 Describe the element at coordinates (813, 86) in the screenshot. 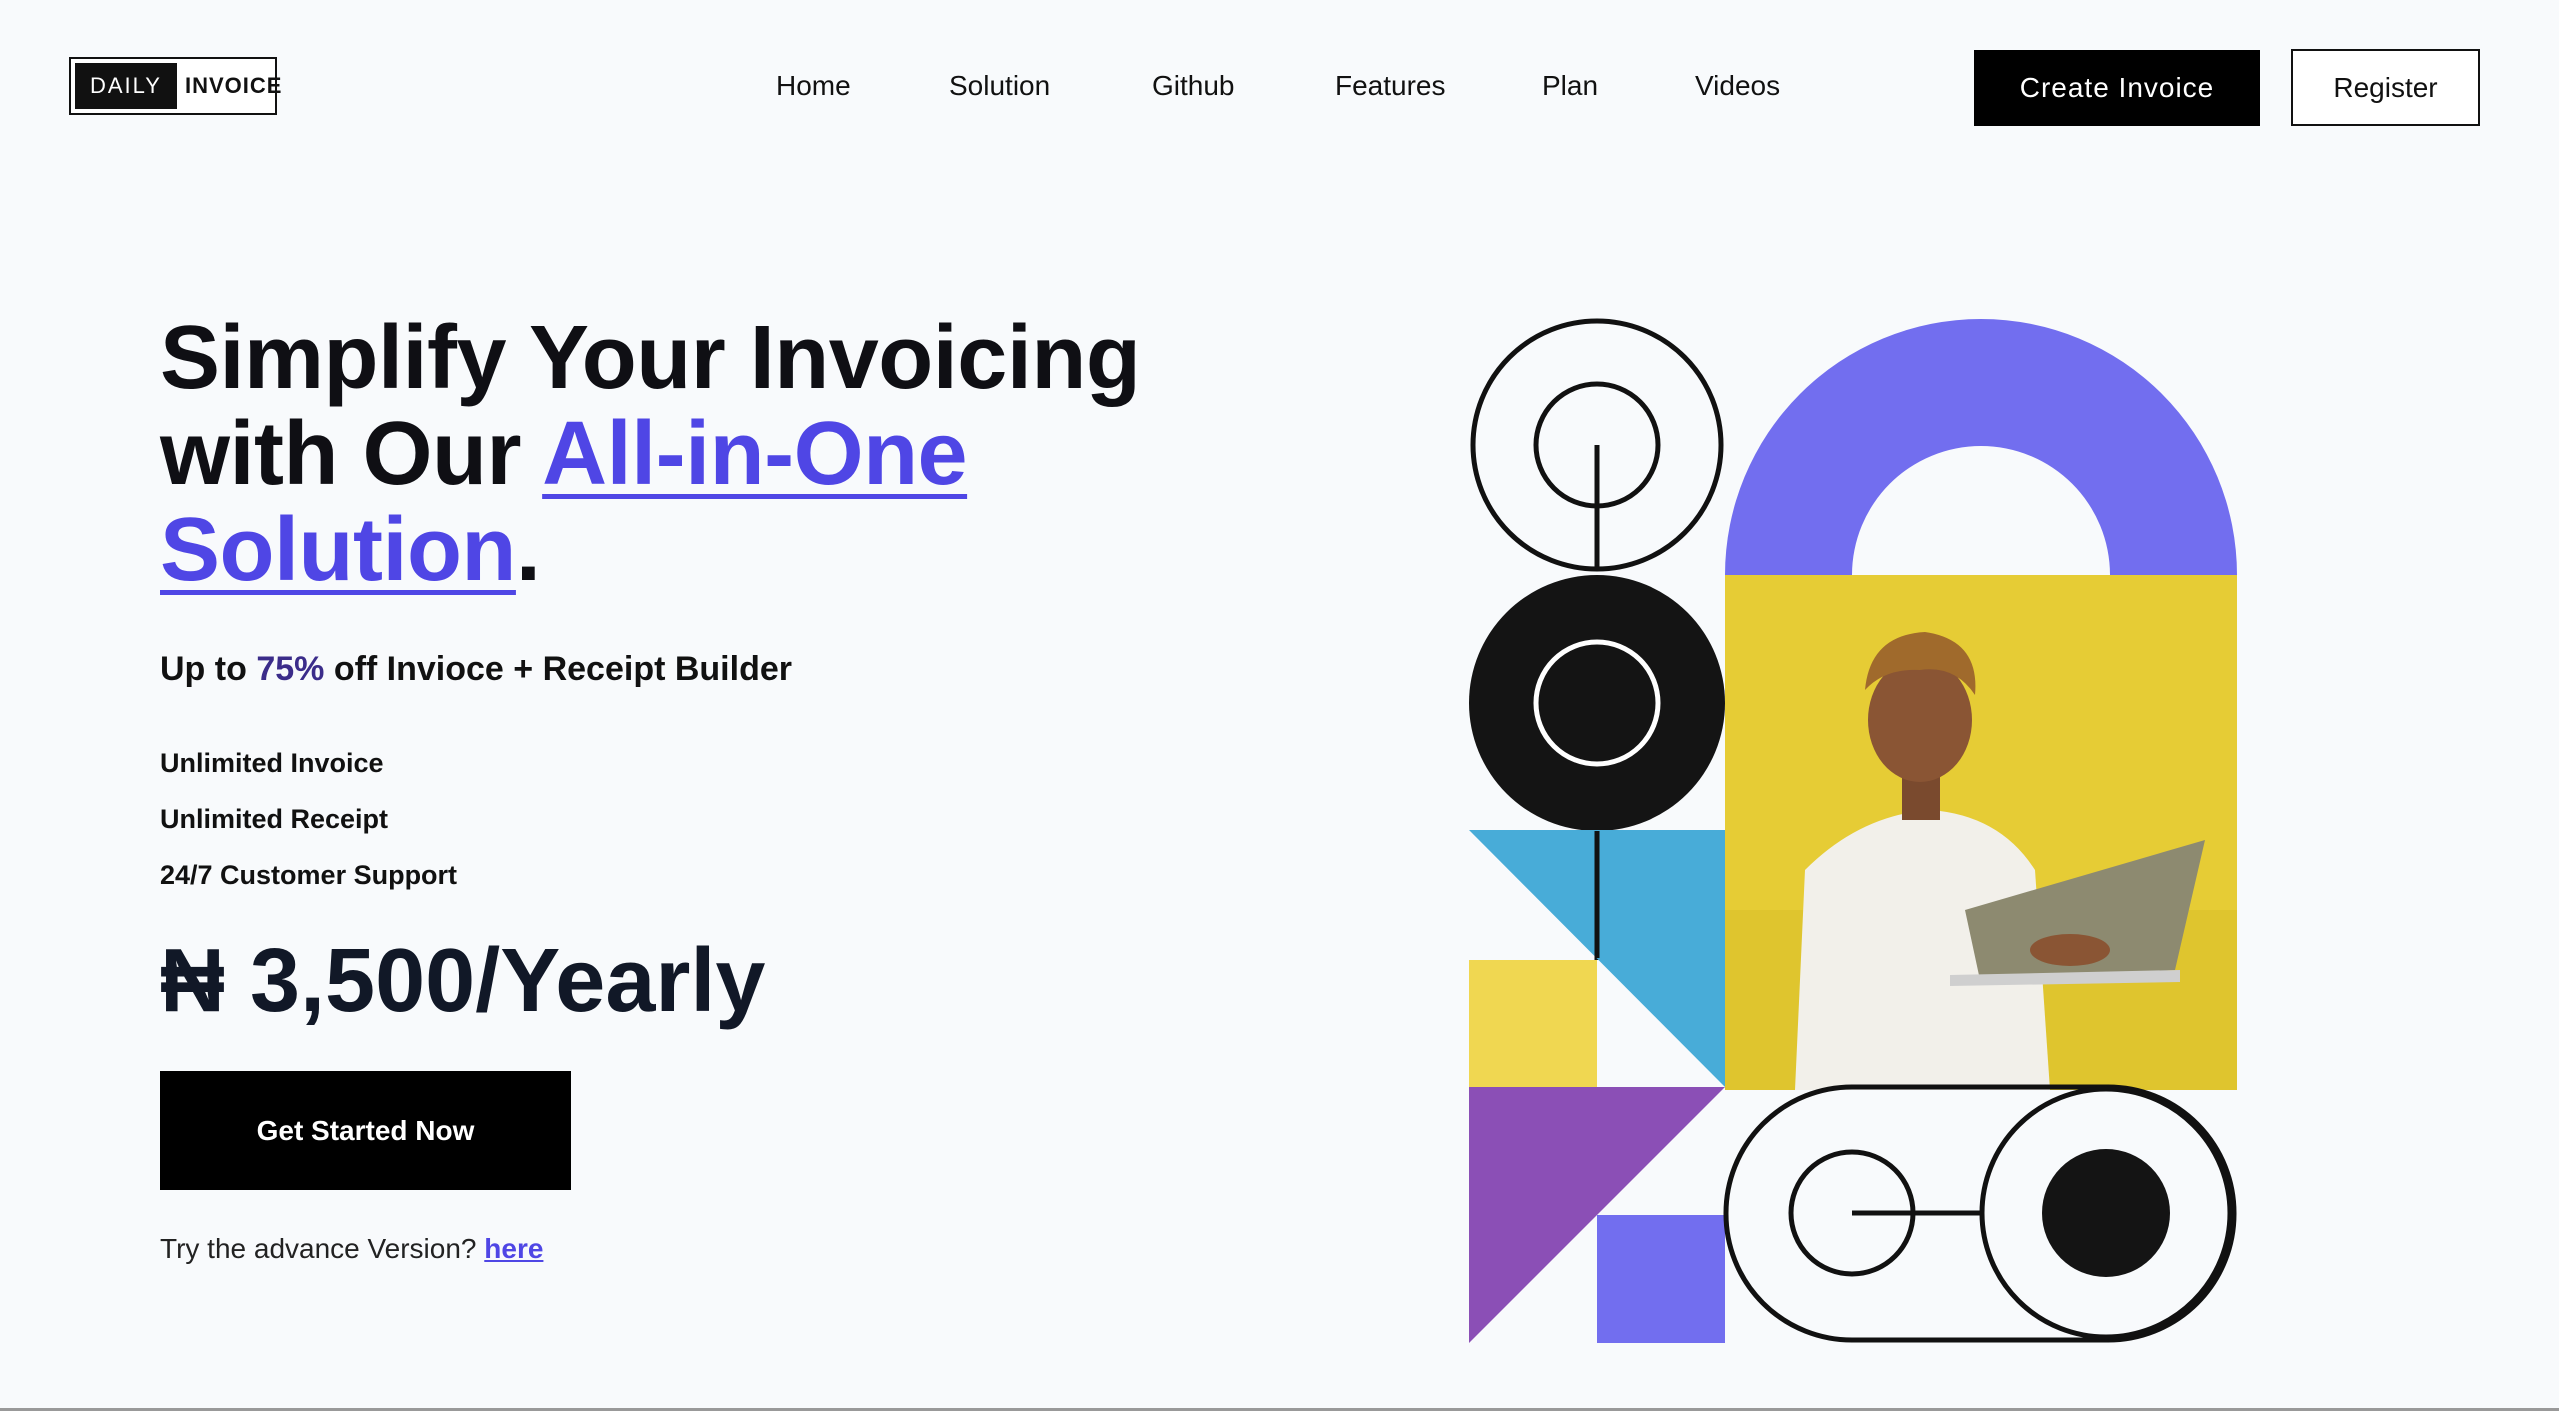

I see `nav-item-home: Home` at that location.